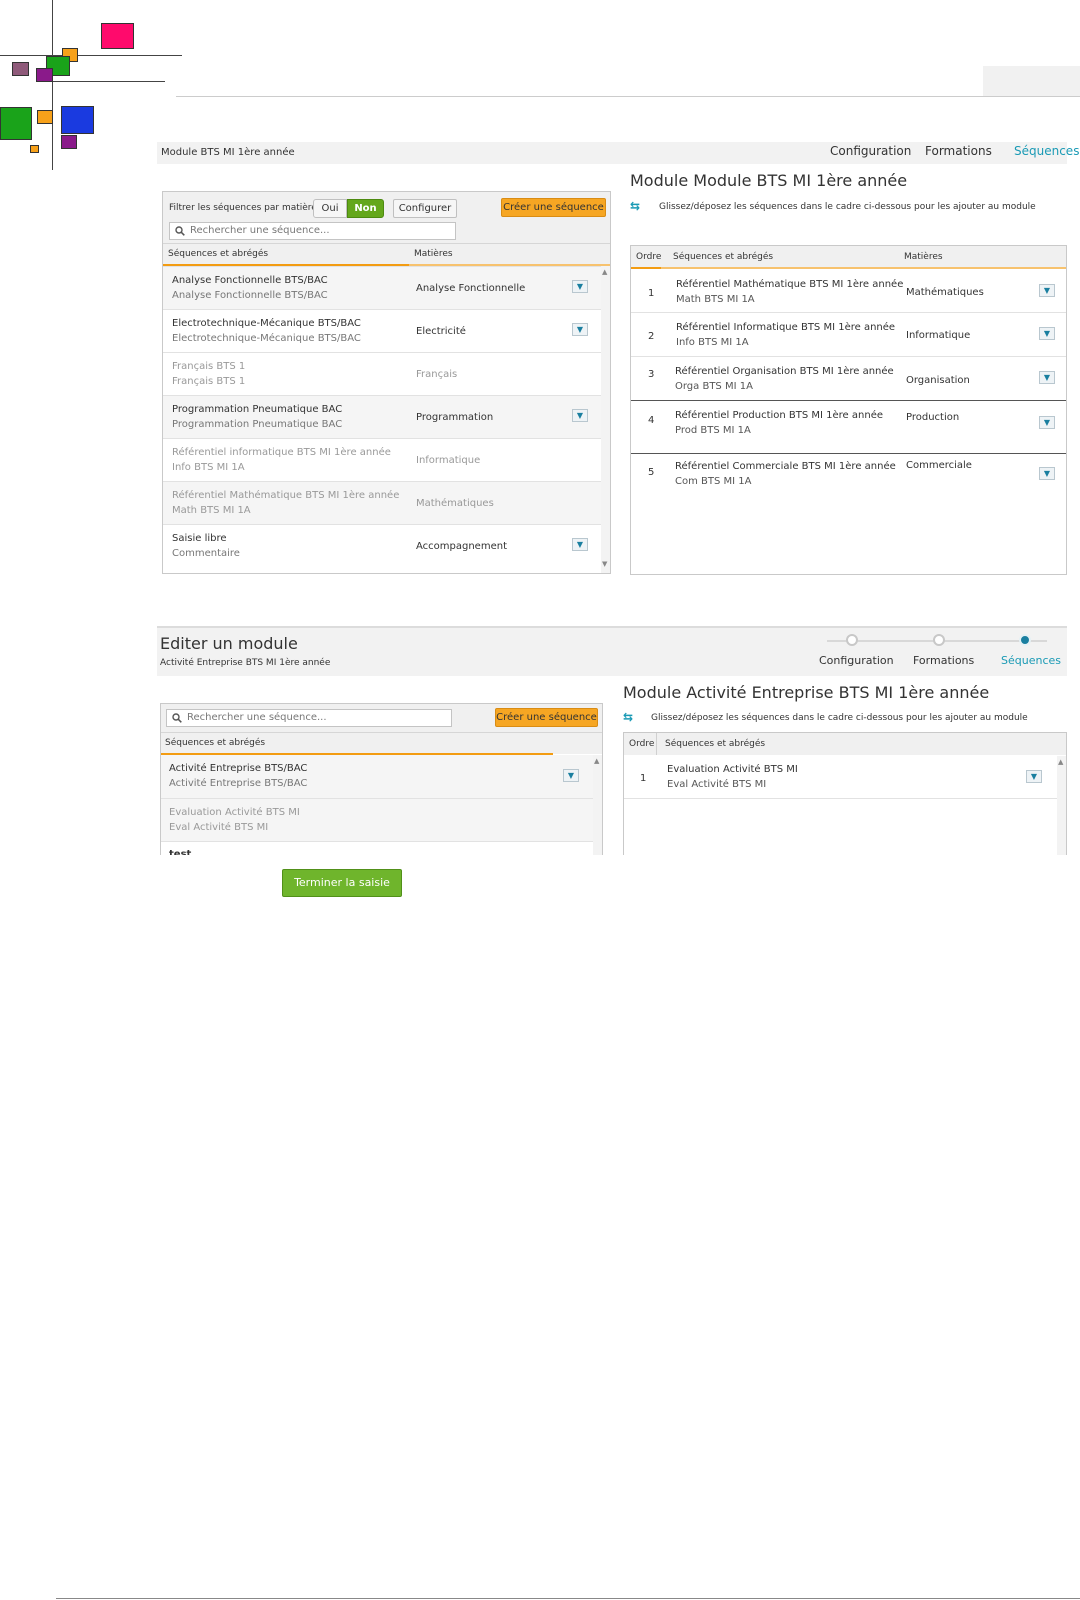 The image size is (1080, 1600). What do you see at coordinates (863, 268) in the screenshot?
I see `header-underline-light` at bounding box center [863, 268].